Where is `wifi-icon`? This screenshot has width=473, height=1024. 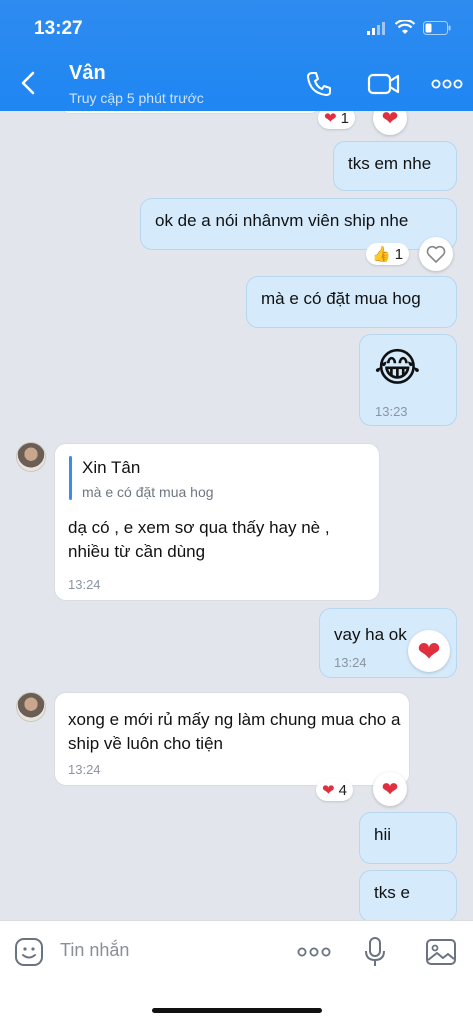
wifi-icon is located at coordinates (405, 27).